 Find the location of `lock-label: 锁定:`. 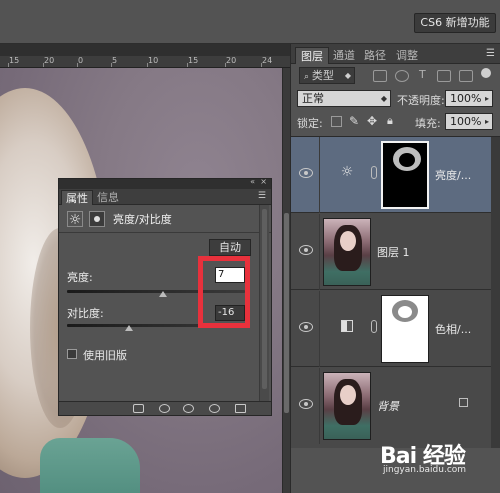

lock-label: 锁定: is located at coordinates (310, 123).